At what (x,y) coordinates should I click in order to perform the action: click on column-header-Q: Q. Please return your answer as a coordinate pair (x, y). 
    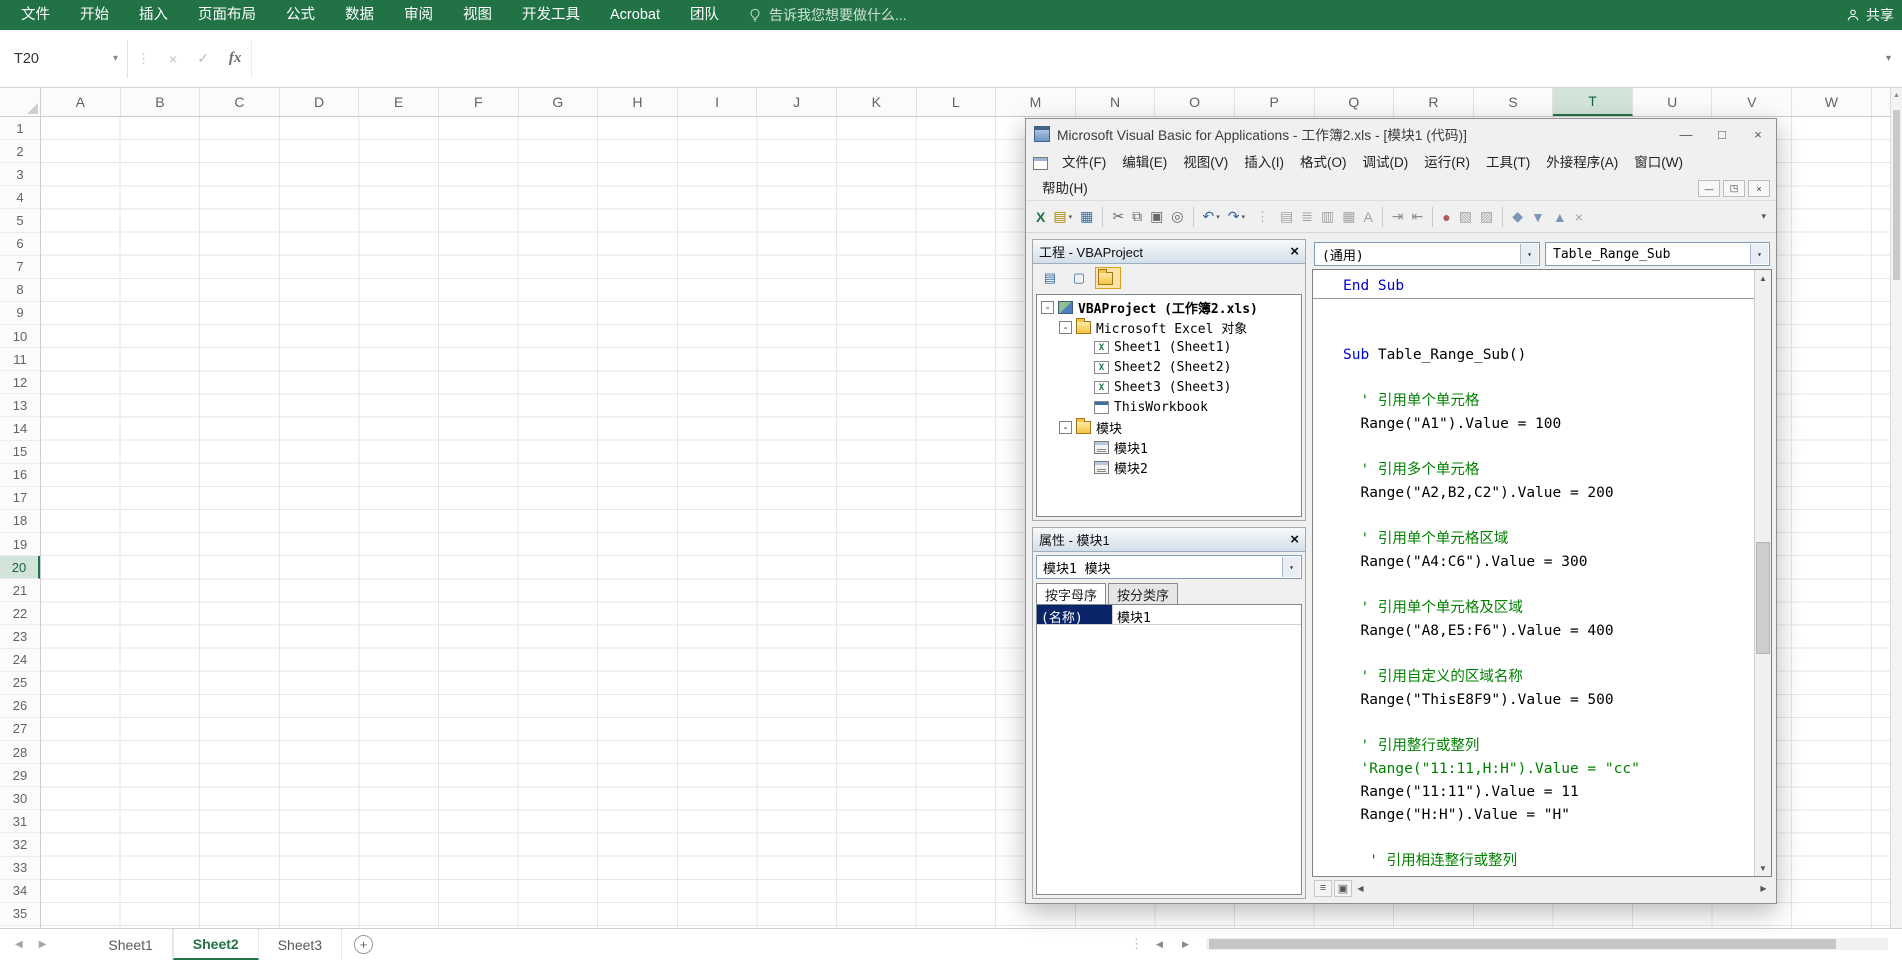
    Looking at the image, I should click on (1355, 102).